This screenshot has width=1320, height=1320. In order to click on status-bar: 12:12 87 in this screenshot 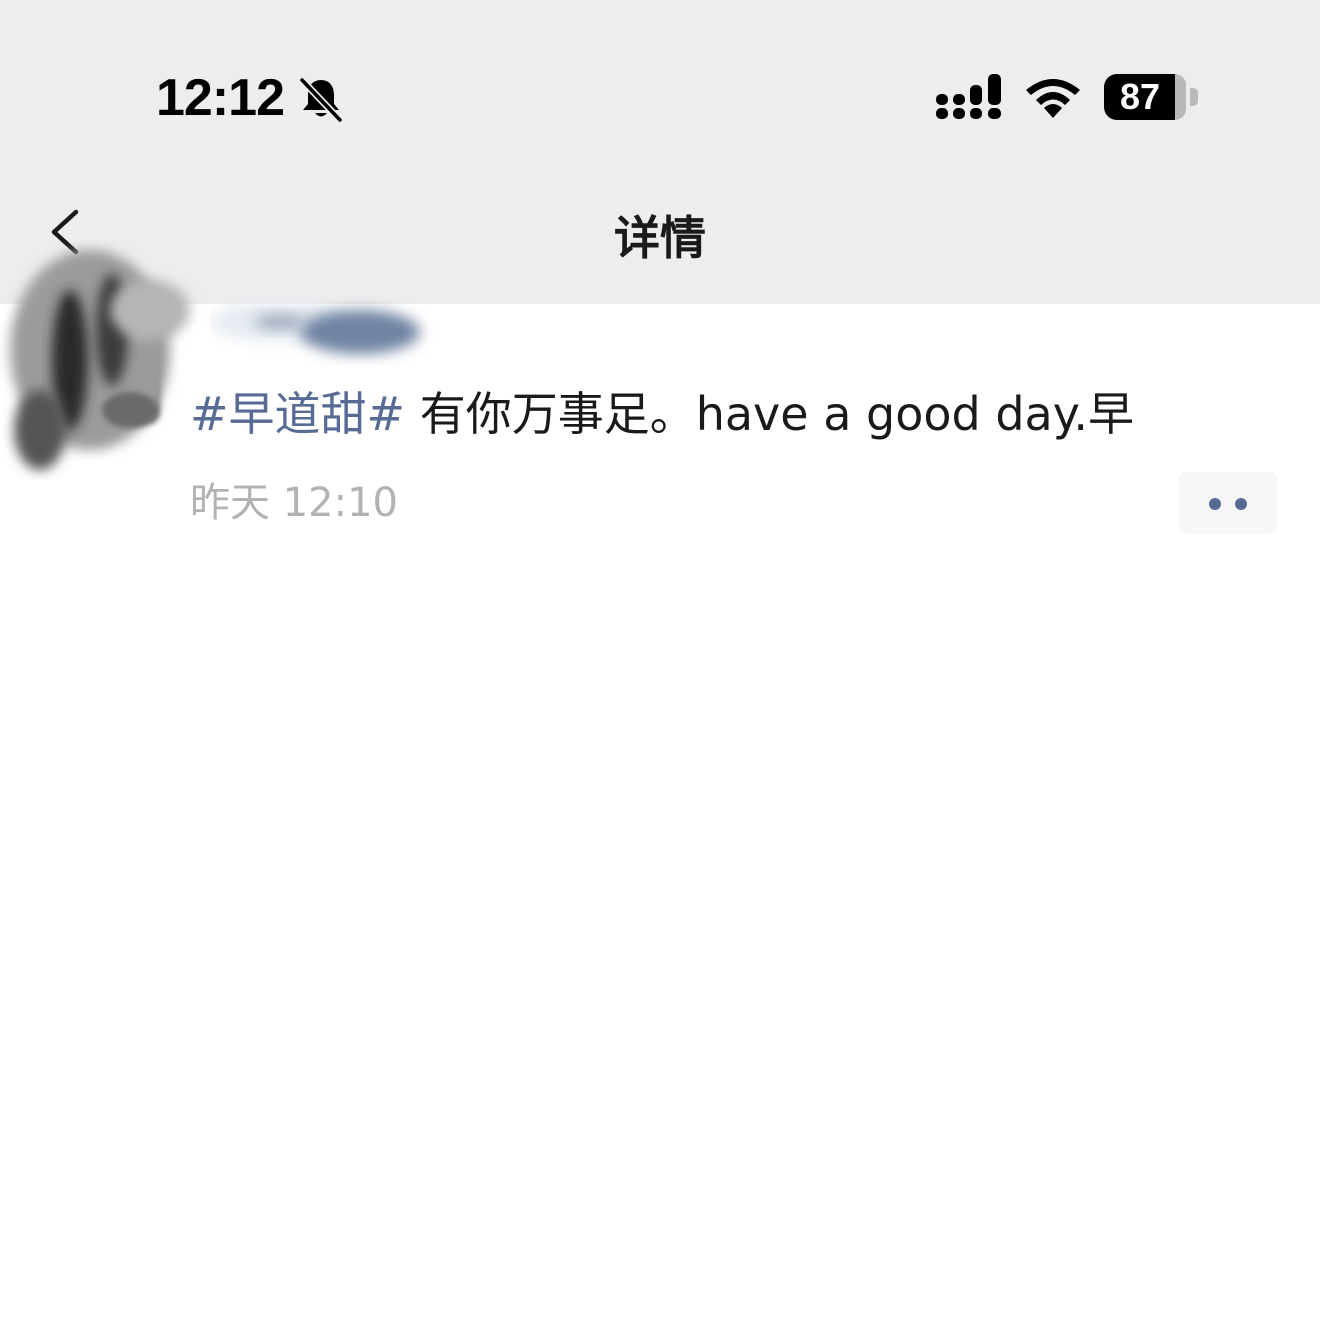, I will do `click(660, 95)`.